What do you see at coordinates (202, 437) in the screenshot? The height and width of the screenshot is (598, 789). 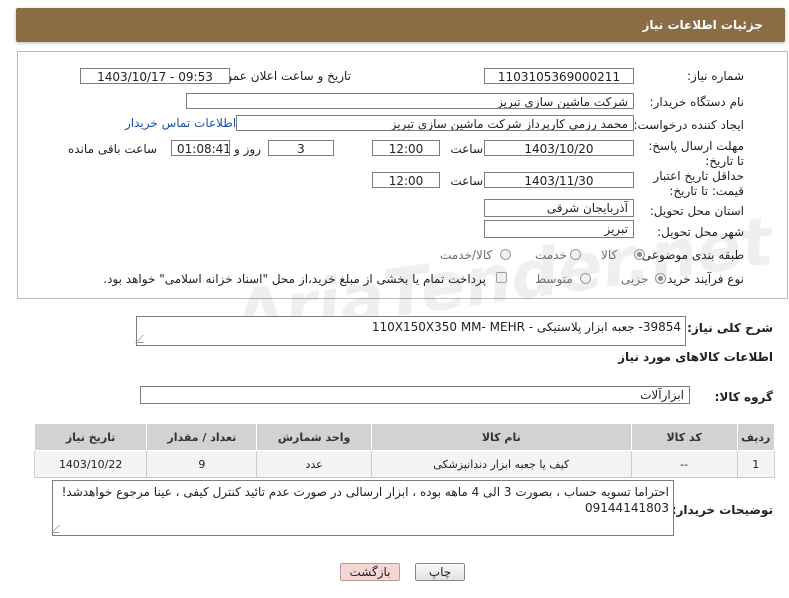 I see `col-quantity: تعداد / مقدار` at bounding box center [202, 437].